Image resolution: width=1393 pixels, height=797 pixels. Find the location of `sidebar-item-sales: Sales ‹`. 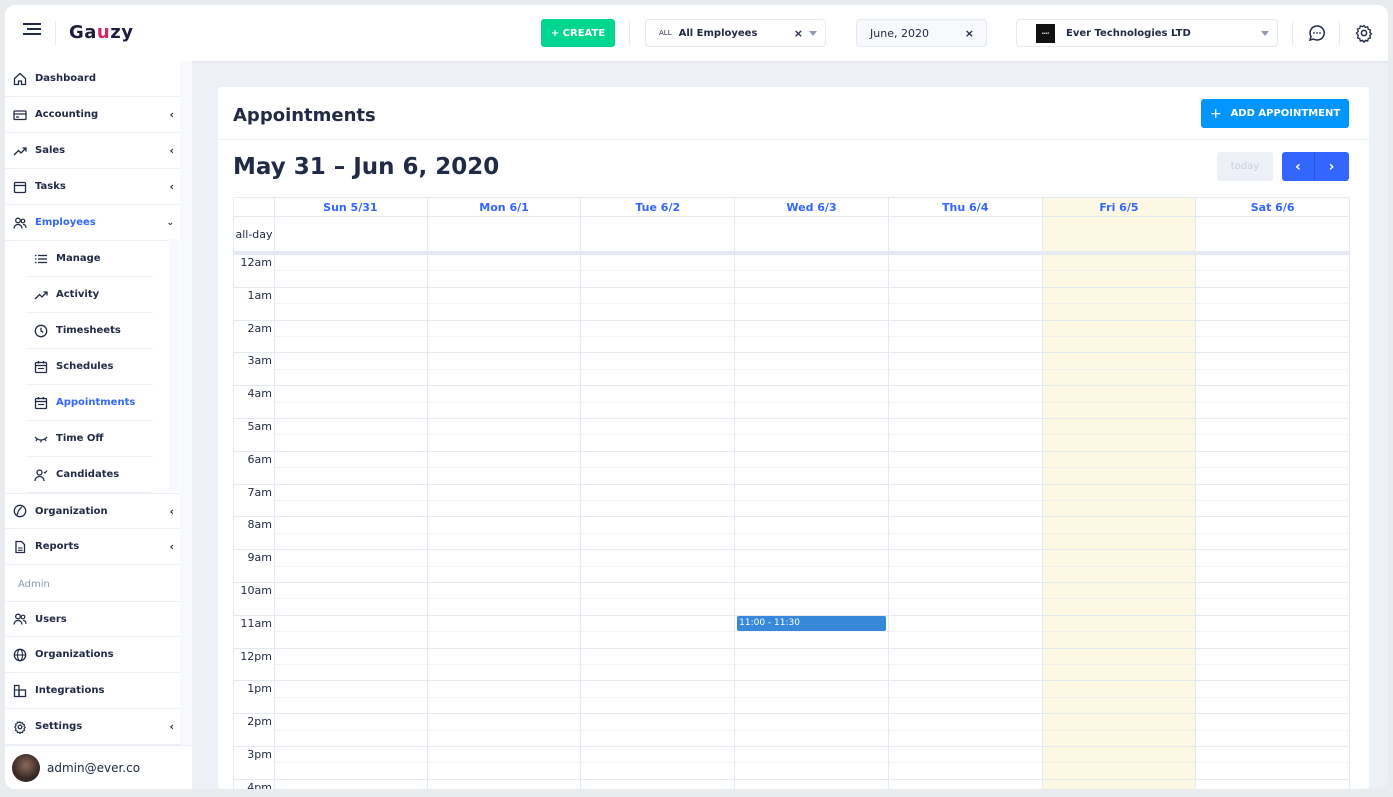

sidebar-item-sales: Sales ‹ is located at coordinates (92, 151).